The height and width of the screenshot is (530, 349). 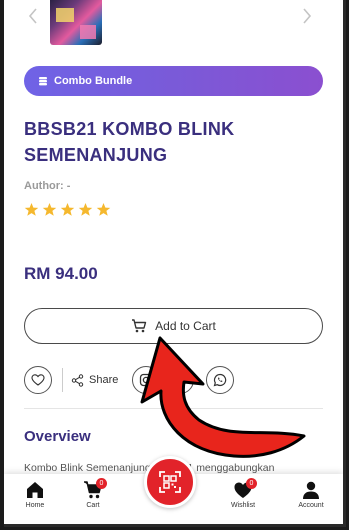 What do you see at coordinates (307, 16) in the screenshot?
I see `chevron-right-icon` at bounding box center [307, 16].